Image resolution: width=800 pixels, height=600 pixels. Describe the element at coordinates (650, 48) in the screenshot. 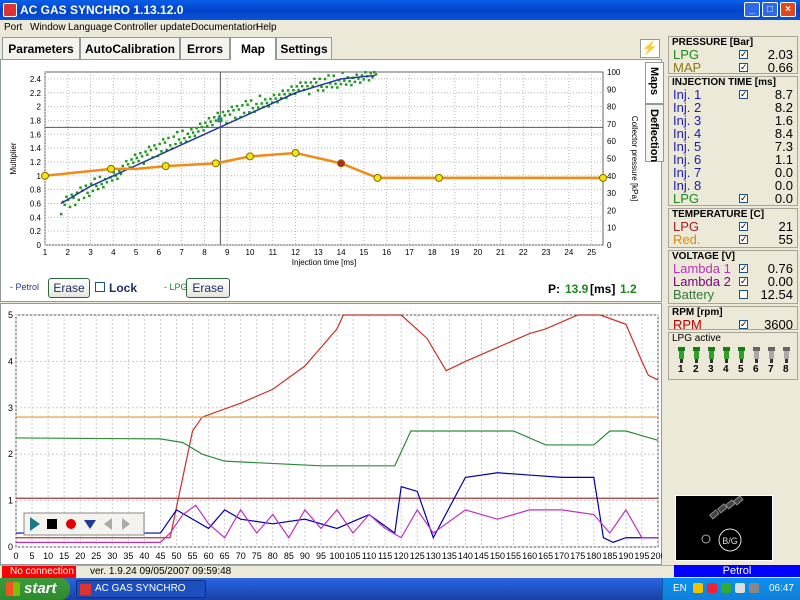

I see `help-icon: ⚡` at that location.